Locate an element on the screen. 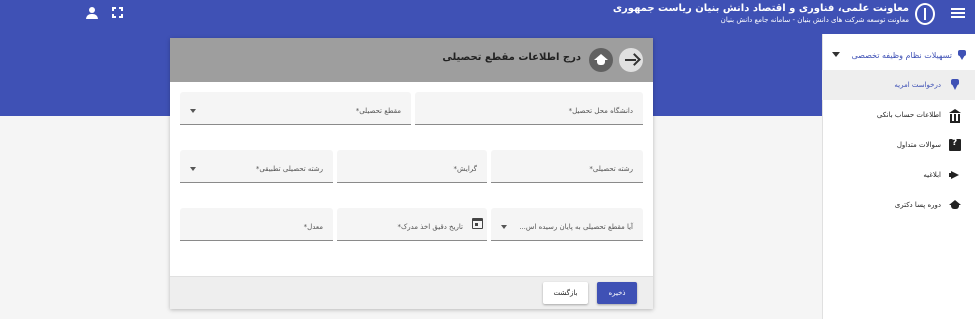 The height and width of the screenshot is (319, 975). sidebar-item-announcement: ابلاغیه is located at coordinates (898, 175).